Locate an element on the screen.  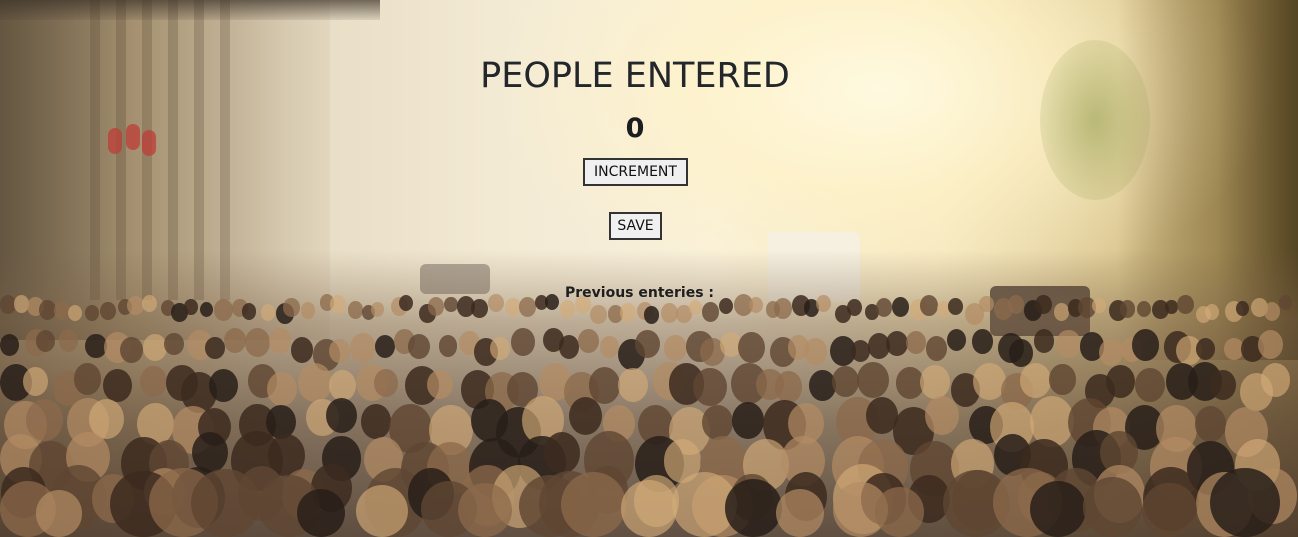
increment-button: INCREMENT is located at coordinates (635, 172).